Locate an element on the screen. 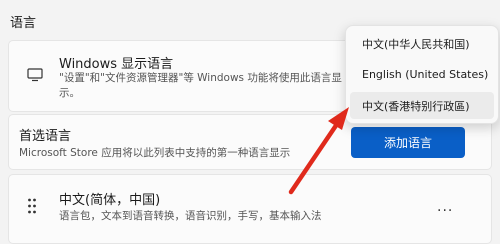 Image resolution: width=500 pixels, height=244 pixels. preferred-languages-description: Microsoft Store 应用将以此列表中支持的第一种语言显示 is located at coordinates (155, 153).